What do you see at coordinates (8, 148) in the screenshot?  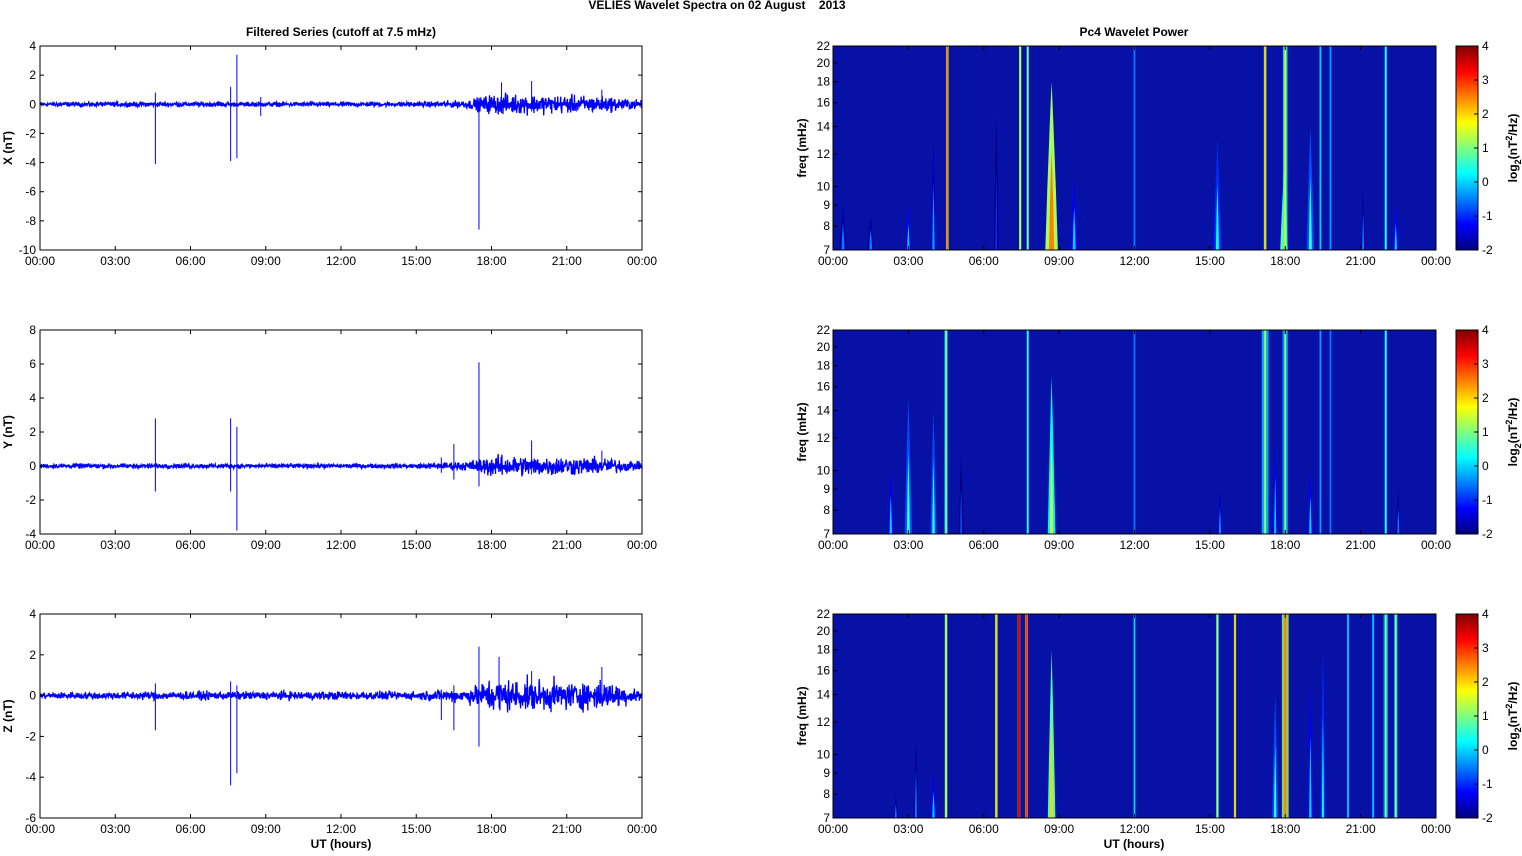 I see `y-axis-label: X (nT)` at bounding box center [8, 148].